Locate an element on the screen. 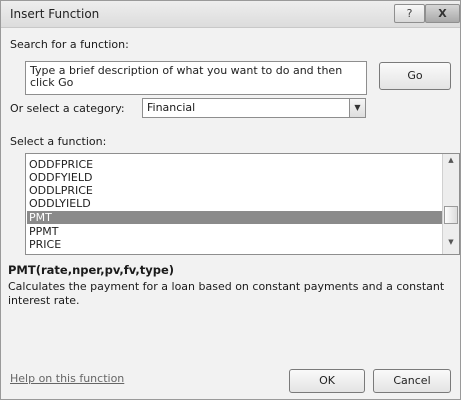 The image size is (461, 400). go-button: Go is located at coordinates (415, 76).